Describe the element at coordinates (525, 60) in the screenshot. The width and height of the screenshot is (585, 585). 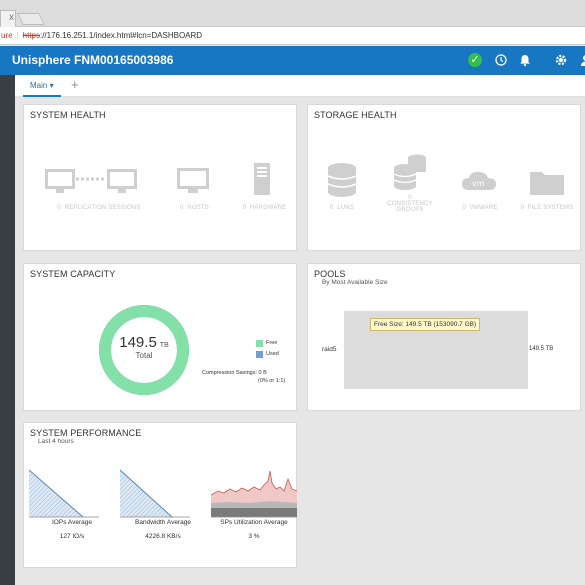
I see `alerts-bell-icon` at that location.